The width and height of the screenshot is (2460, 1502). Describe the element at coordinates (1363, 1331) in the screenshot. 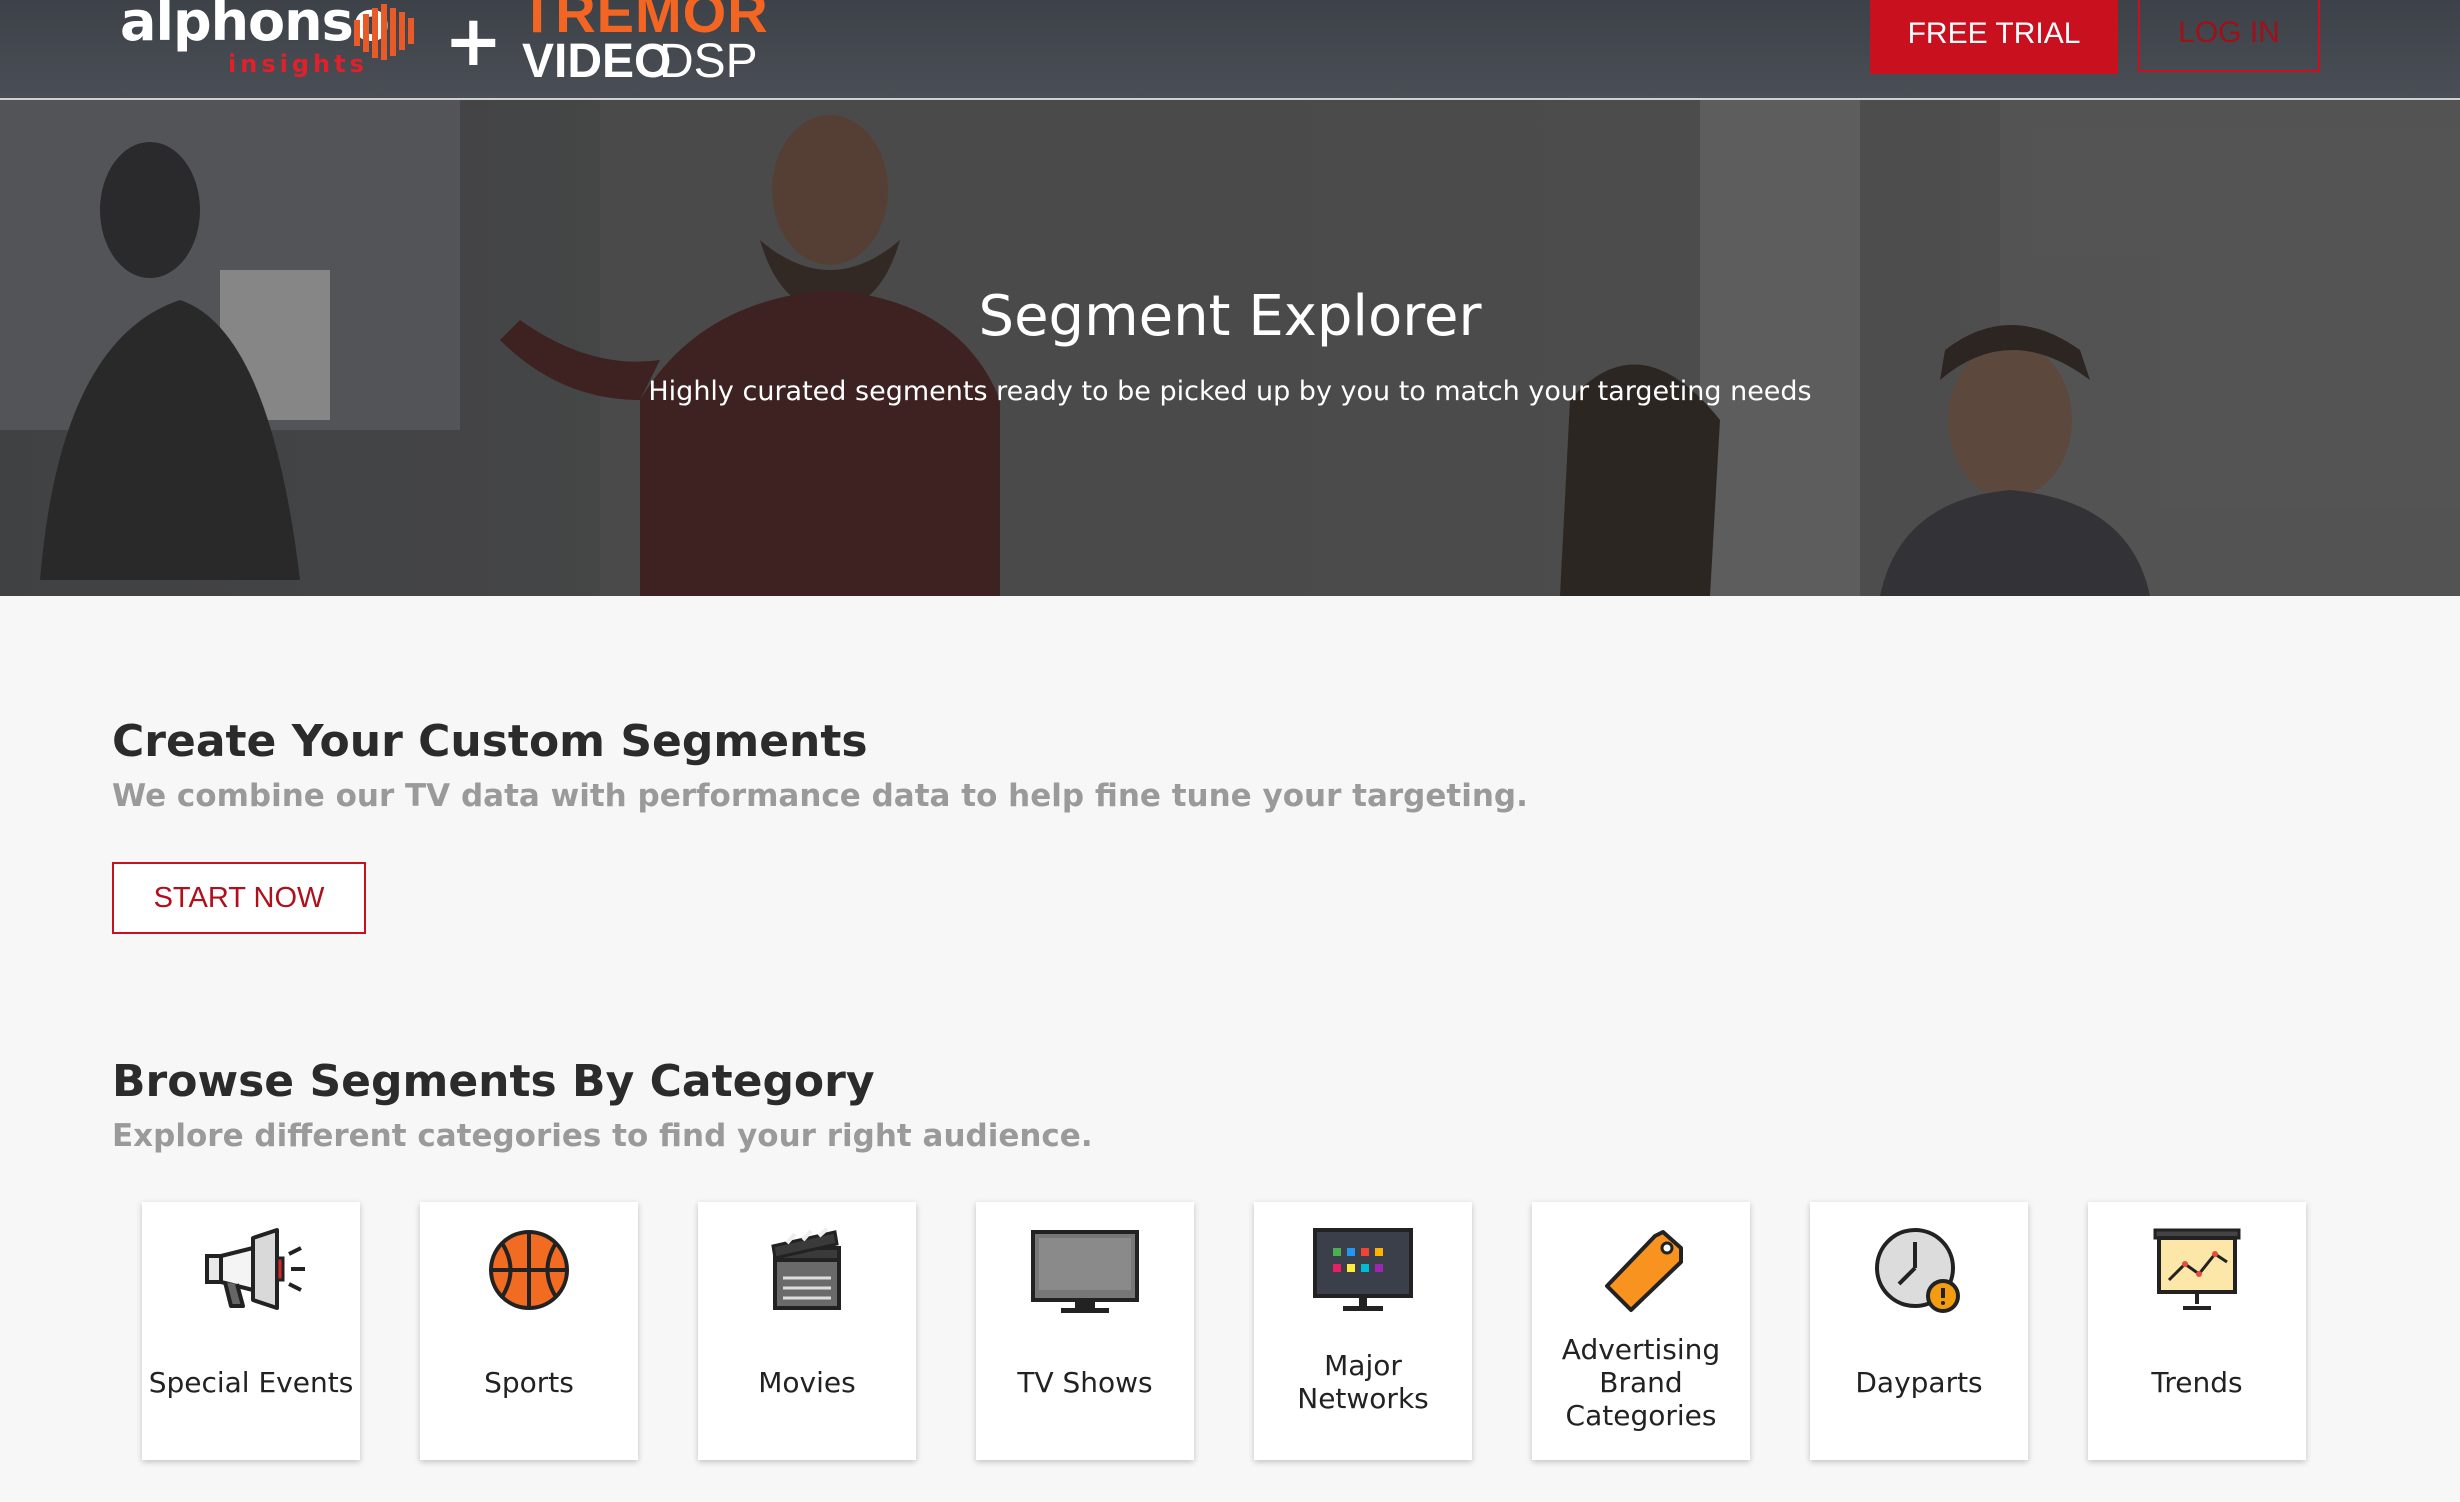

I see `category-card-major-networks: Major Networks` at that location.